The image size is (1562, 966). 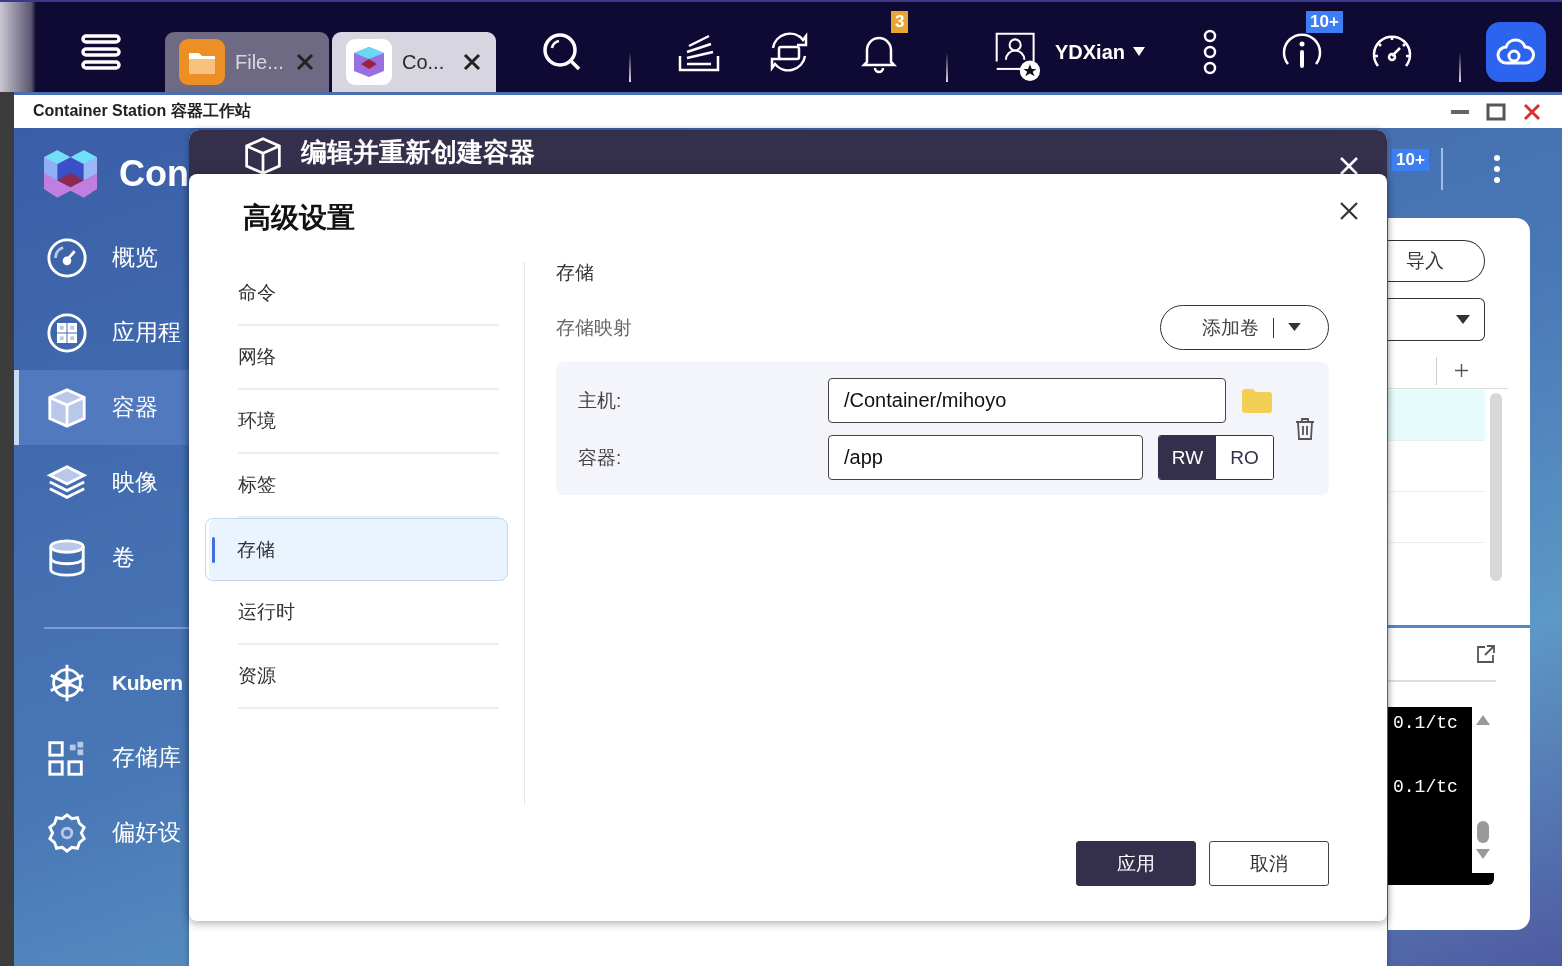 I want to click on trash-icon, so click(x=1305, y=429).